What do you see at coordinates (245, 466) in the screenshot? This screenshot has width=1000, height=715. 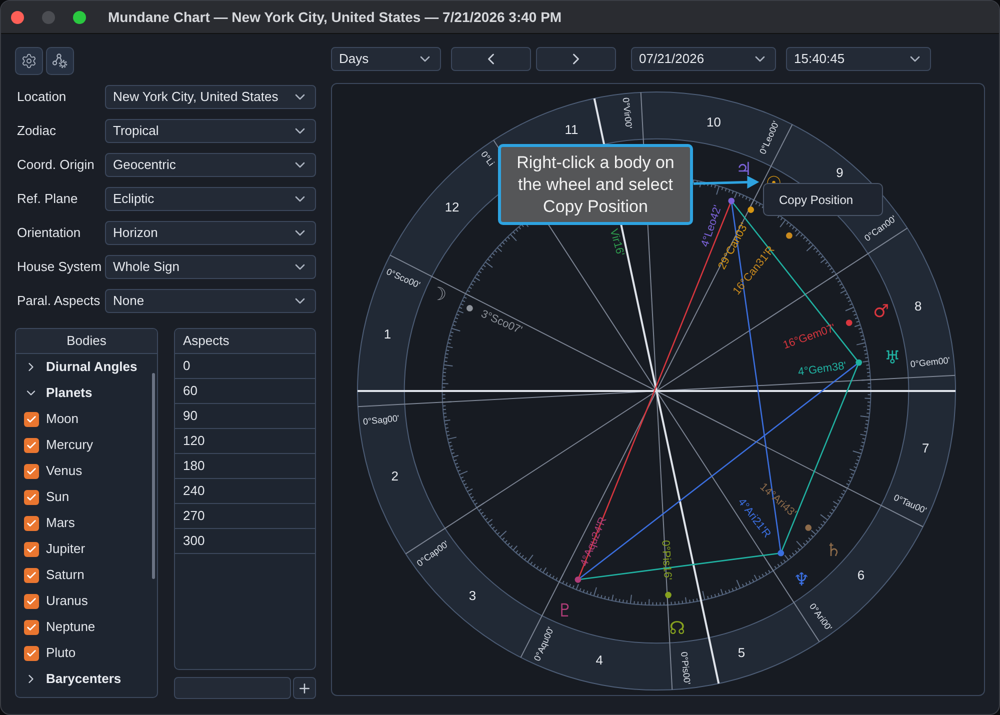 I see `aspect-row: 180` at bounding box center [245, 466].